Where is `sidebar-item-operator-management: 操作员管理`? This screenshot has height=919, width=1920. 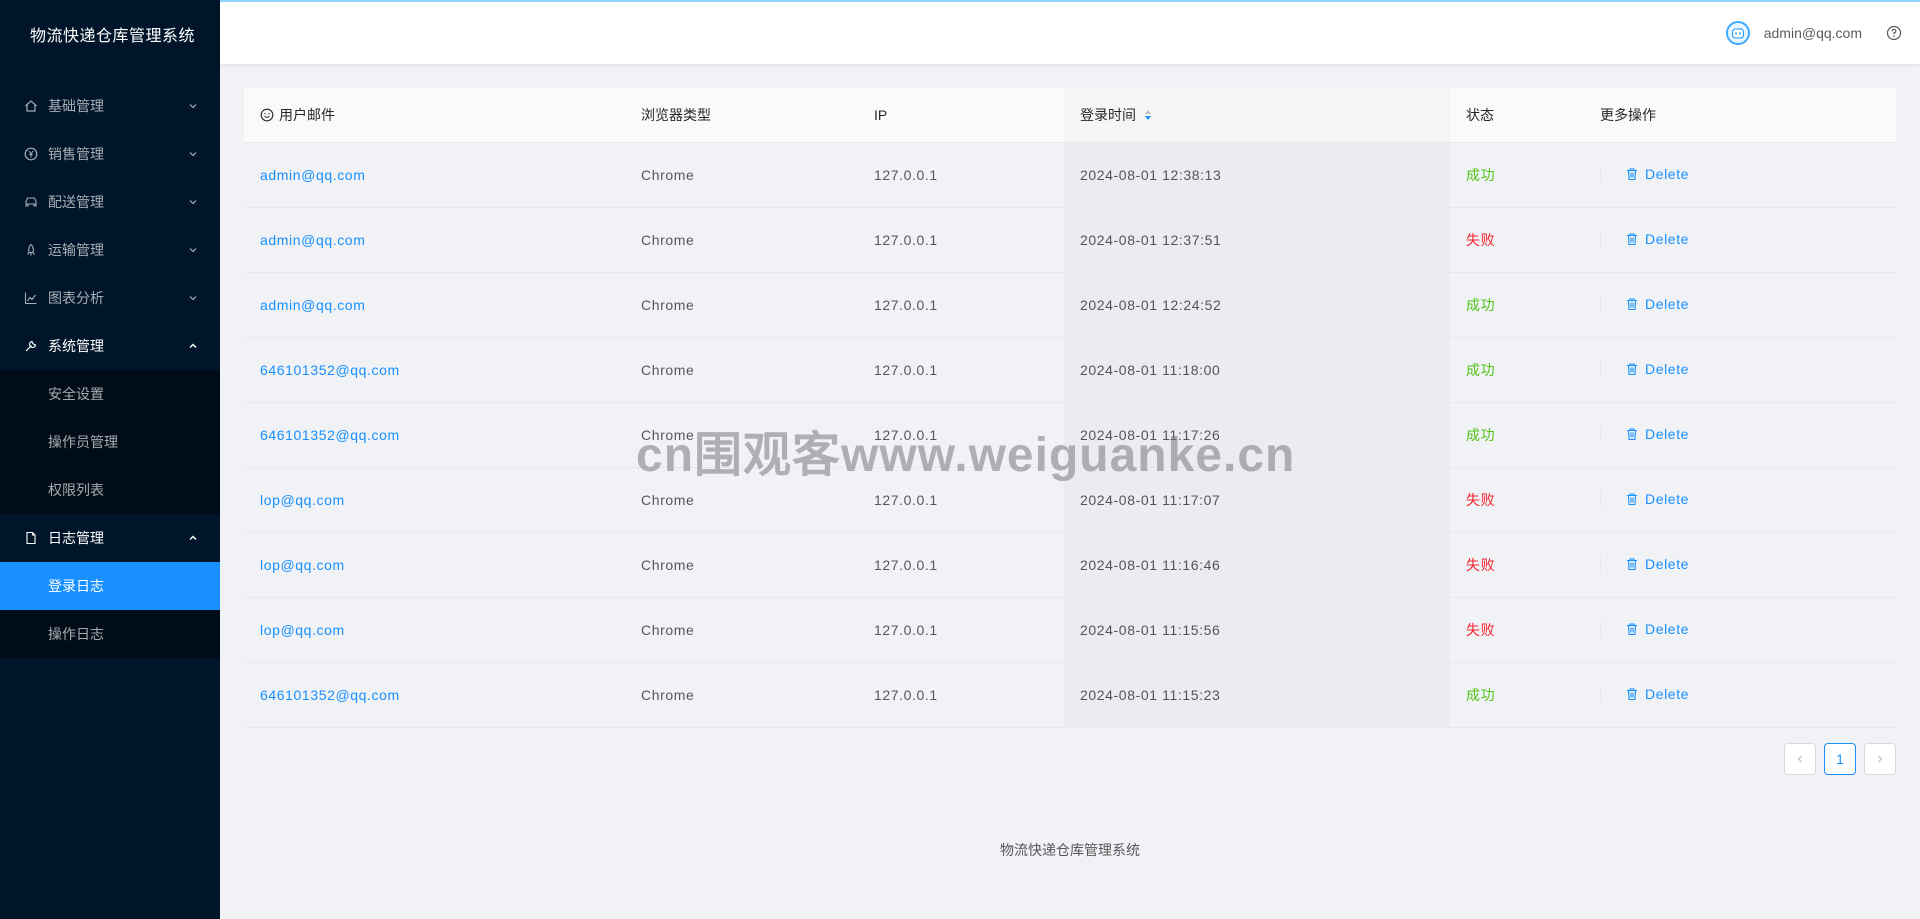 sidebar-item-operator-management: 操作员管理 is located at coordinates (110, 442).